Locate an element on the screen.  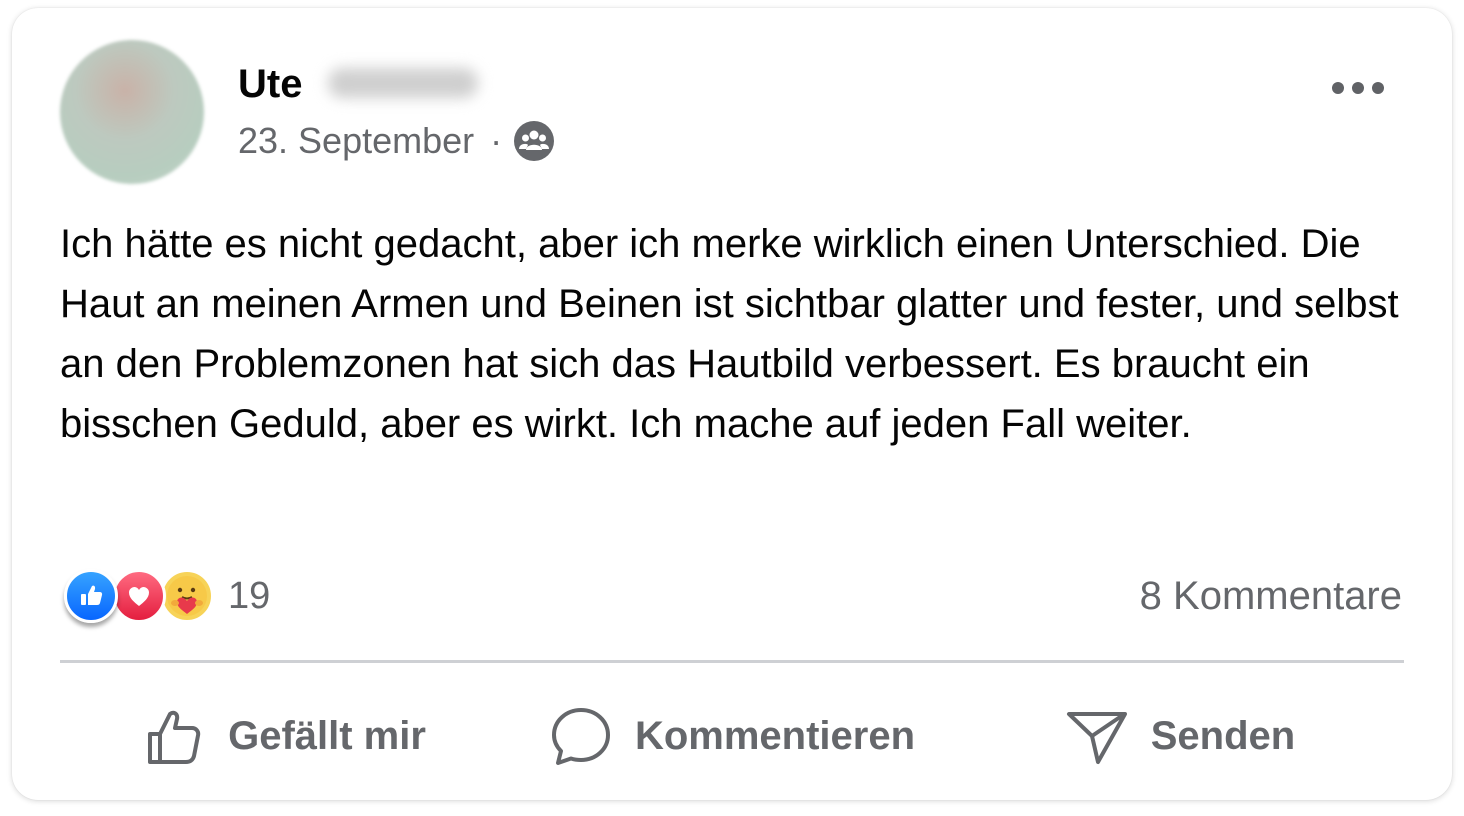
speech-bubble-icon is located at coordinates (580, 736).